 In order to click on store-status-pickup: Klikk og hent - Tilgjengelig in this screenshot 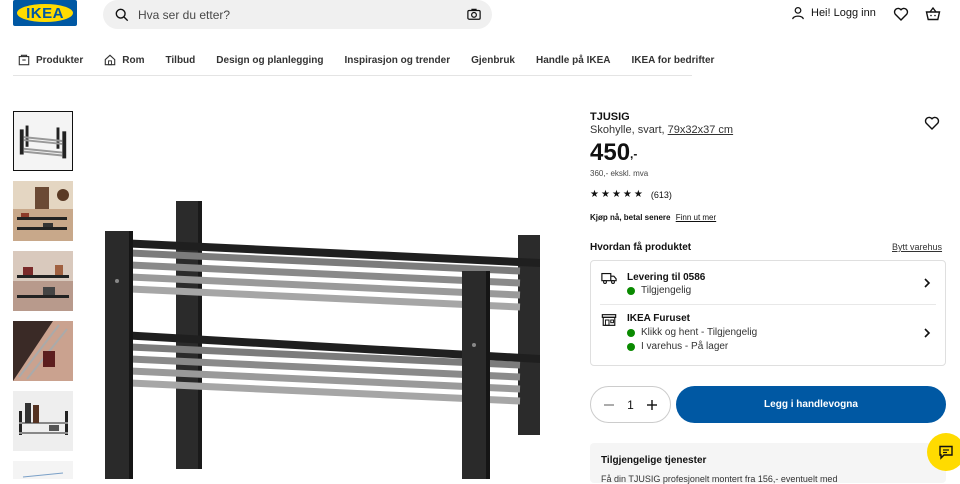, I will do `click(692, 332)`.